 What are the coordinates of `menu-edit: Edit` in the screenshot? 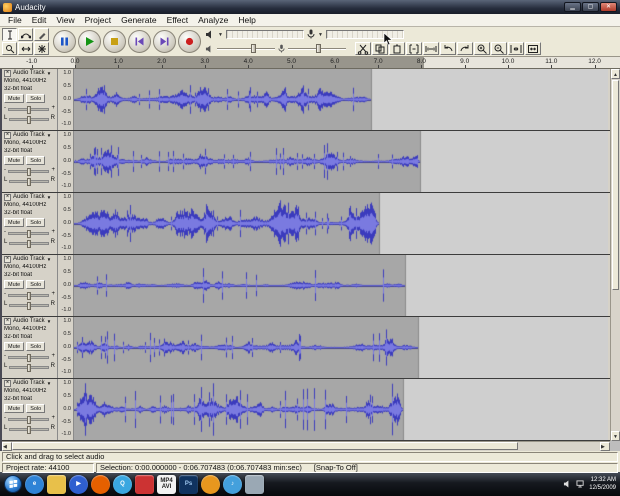 It's located at (39, 20).